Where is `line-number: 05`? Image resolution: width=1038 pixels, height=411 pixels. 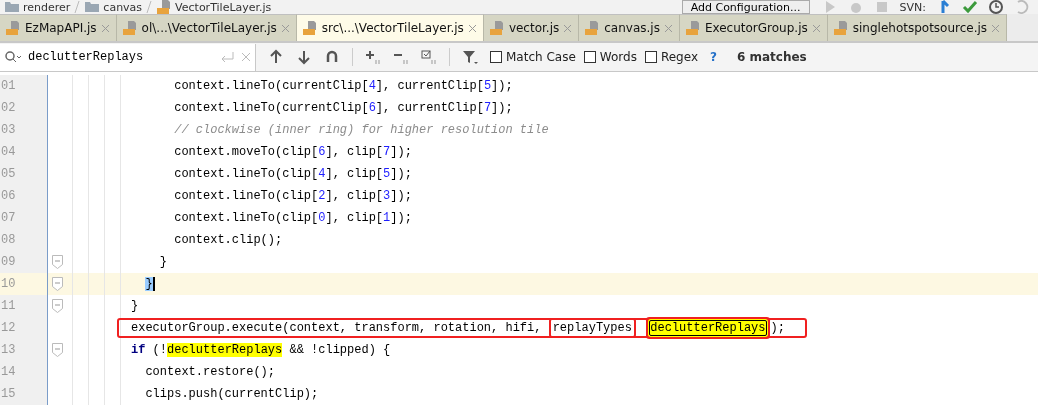
line-number: 05 is located at coordinates (8, 174).